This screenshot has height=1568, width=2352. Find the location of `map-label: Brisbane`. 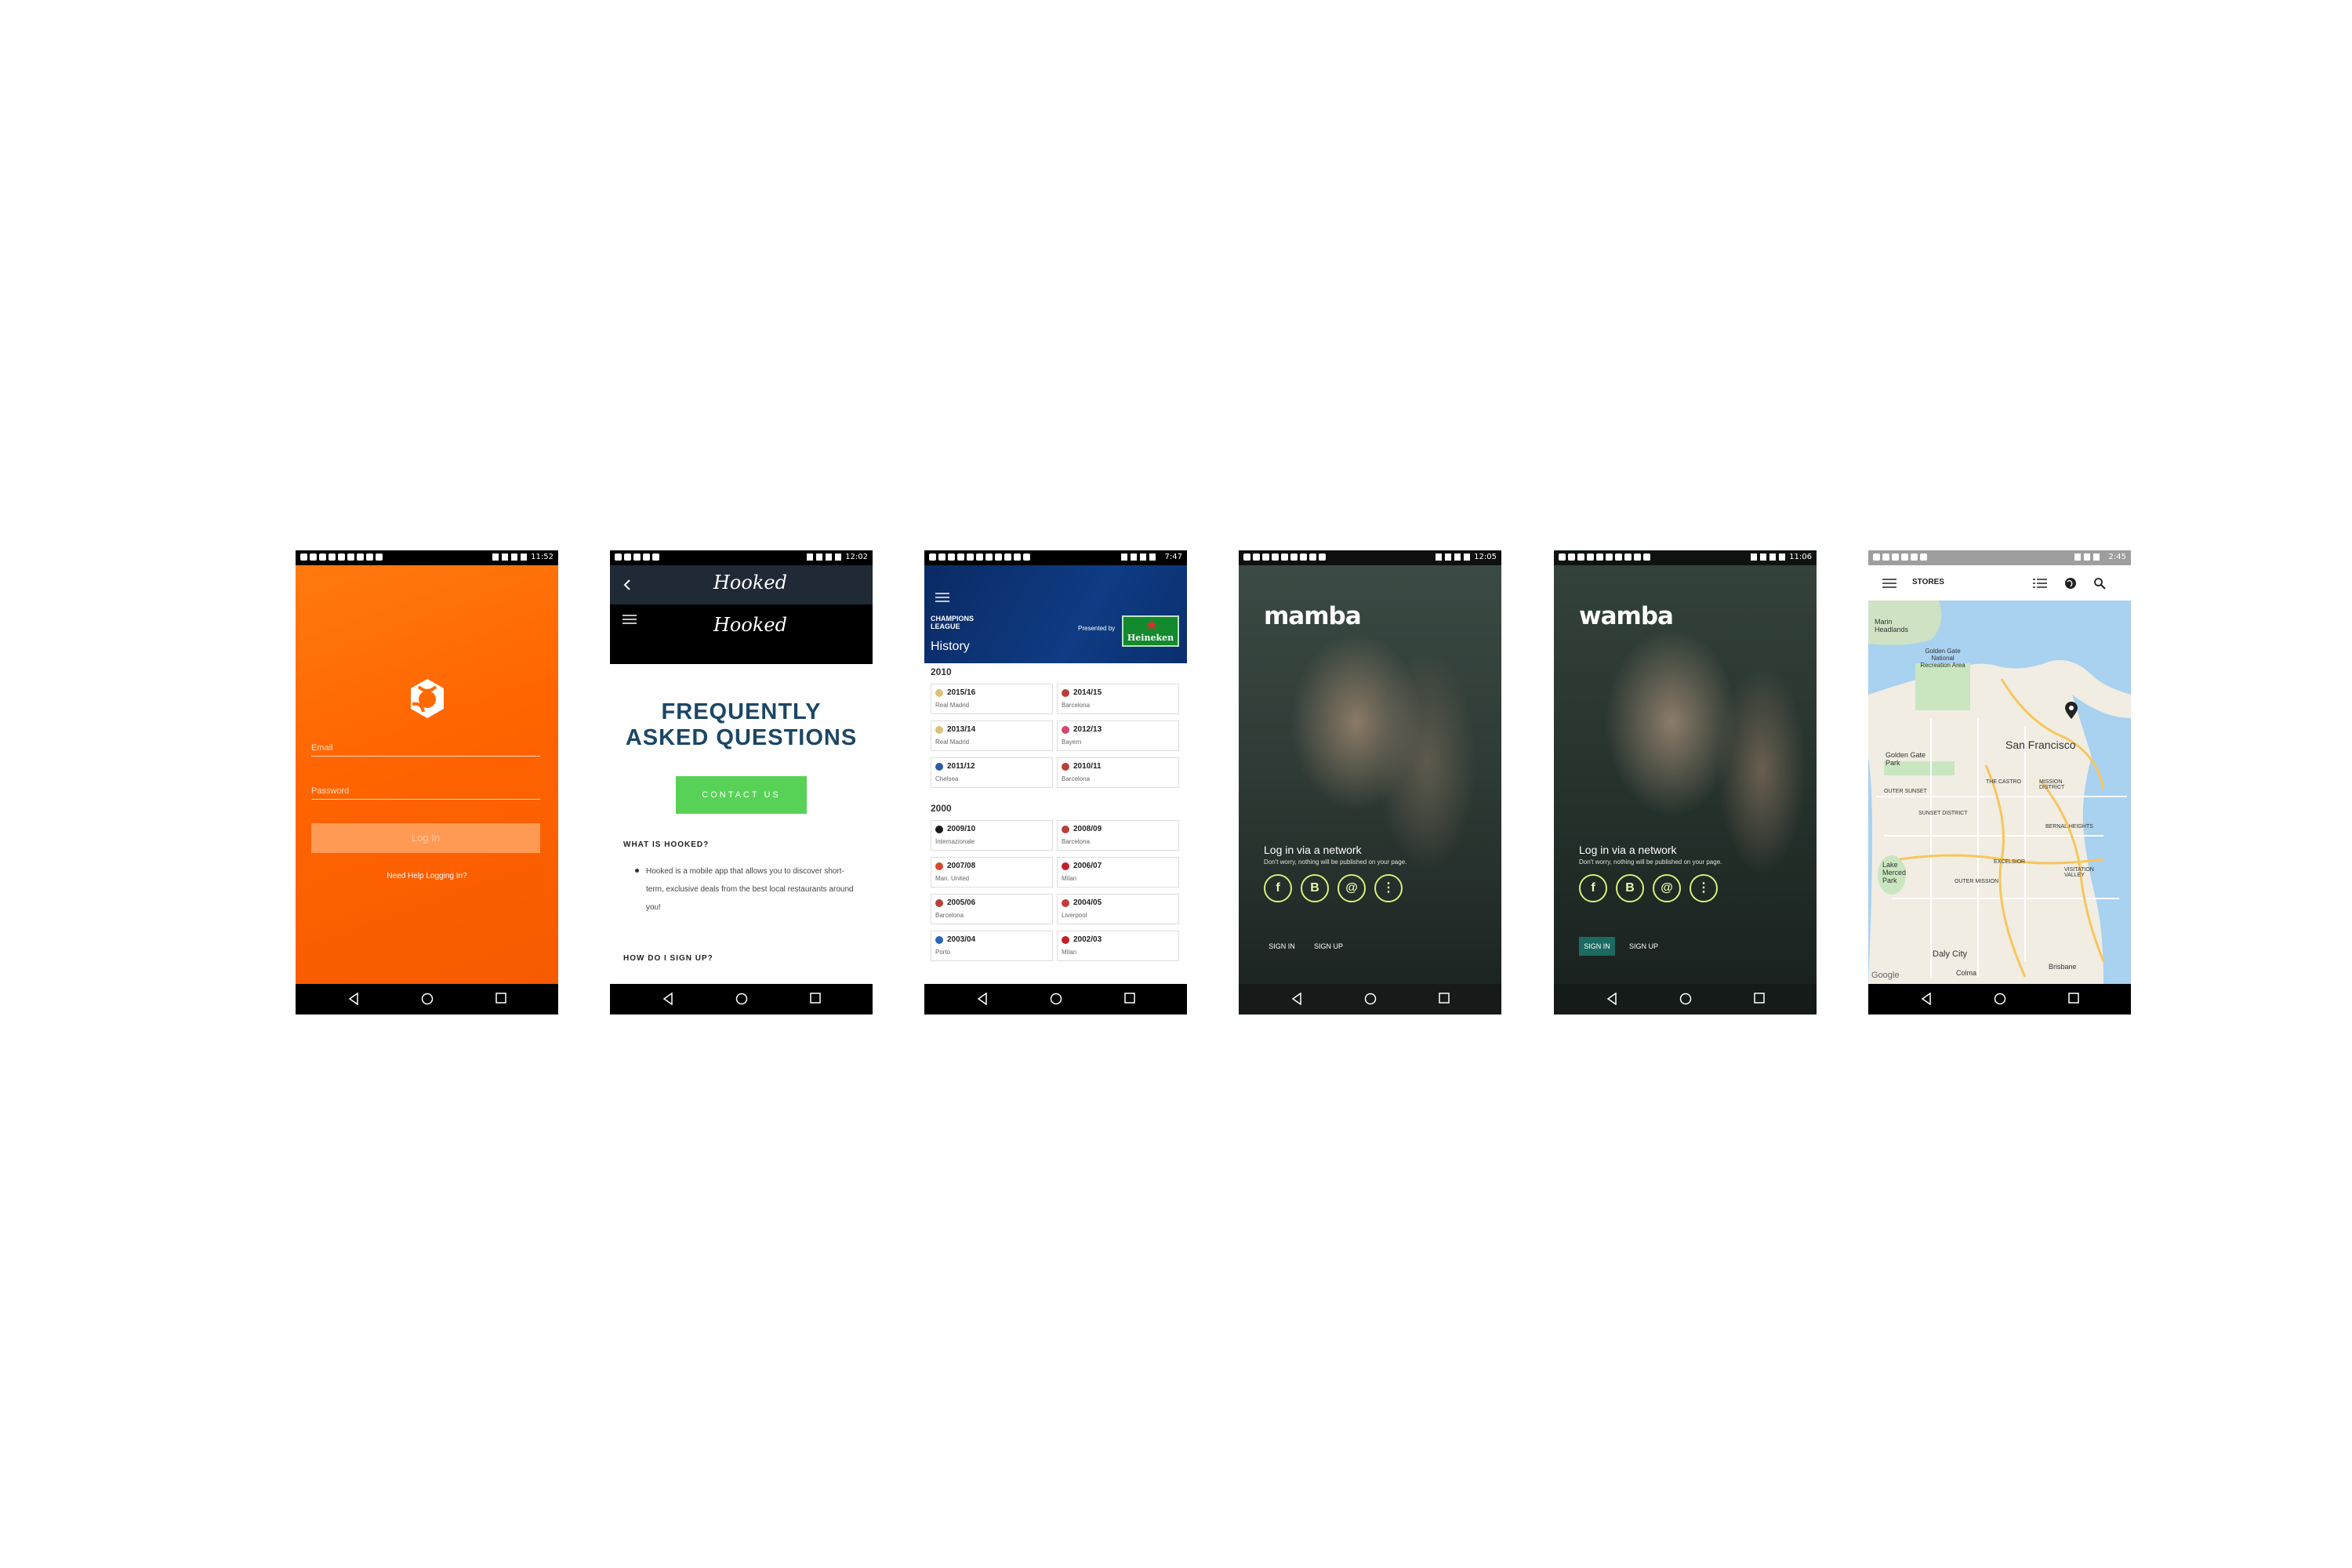

map-label: Brisbane is located at coordinates (2063, 967).